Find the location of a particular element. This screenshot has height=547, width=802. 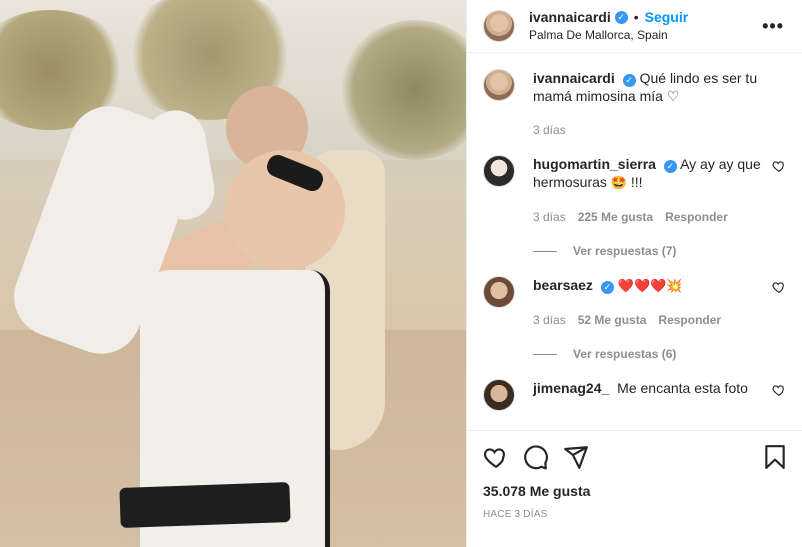

comment-icon is located at coordinates (536, 457).